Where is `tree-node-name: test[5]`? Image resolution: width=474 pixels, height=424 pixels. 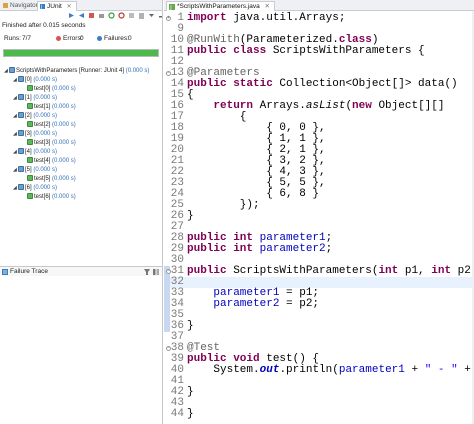 tree-node-name: test[5] is located at coordinates (43, 179).